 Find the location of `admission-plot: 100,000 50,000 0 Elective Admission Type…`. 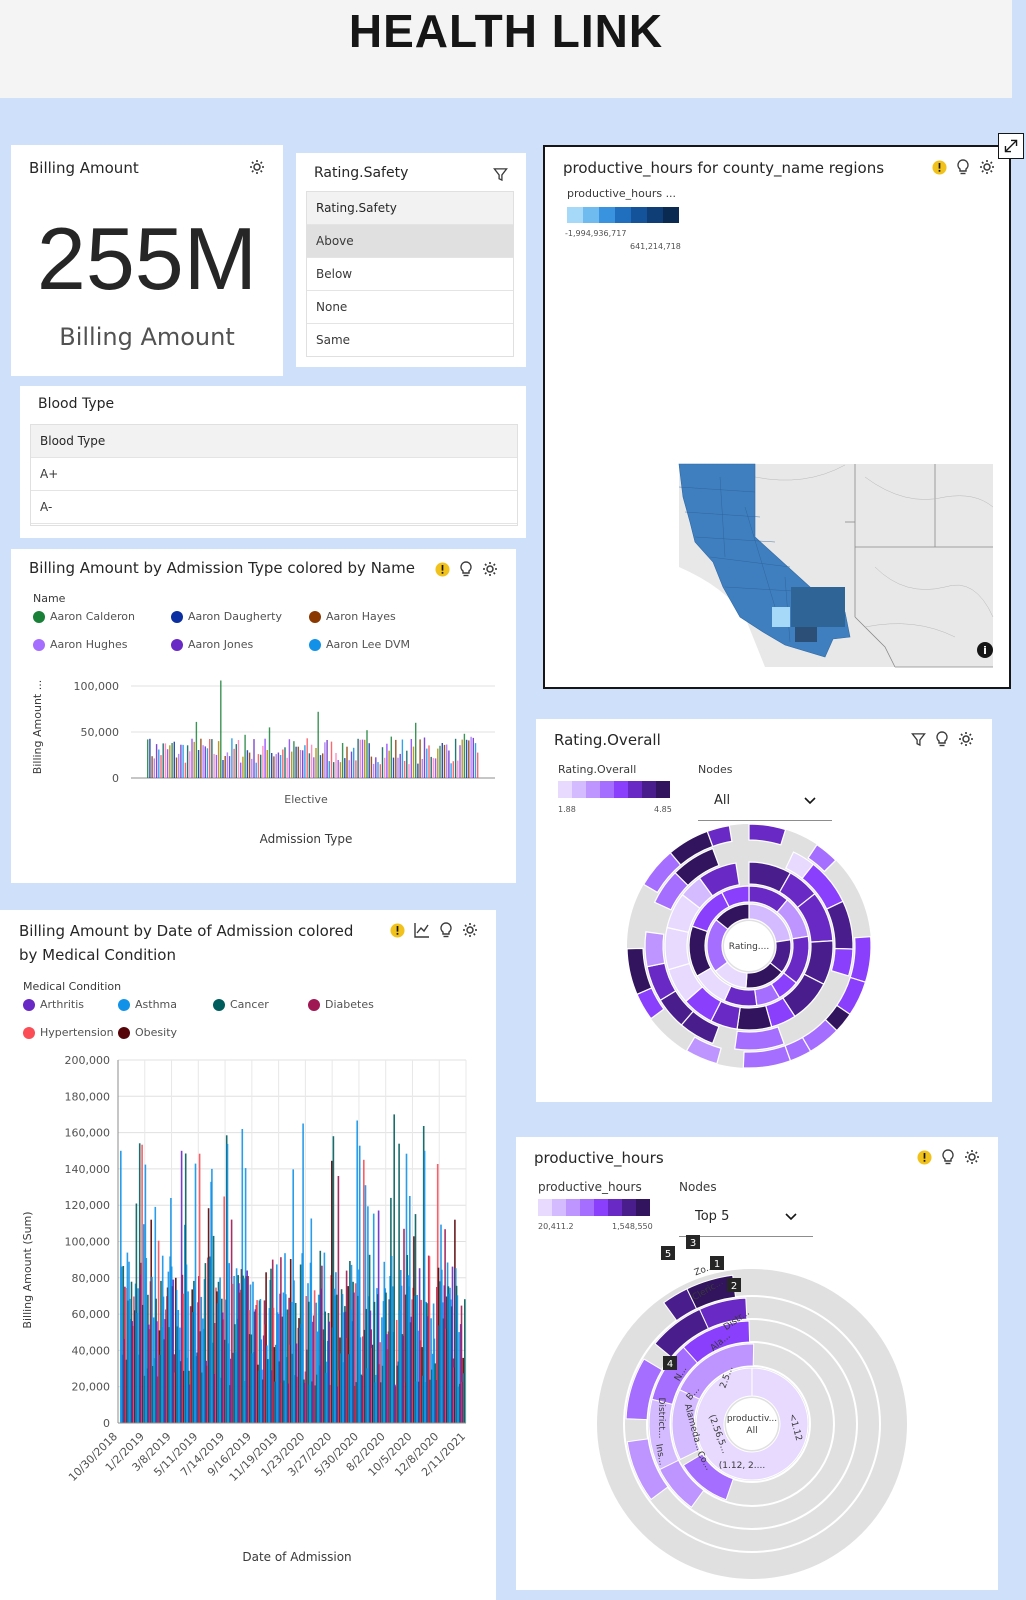

admission-plot: 100,000 50,000 0 Elective Admission Type… is located at coordinates (263, 716).